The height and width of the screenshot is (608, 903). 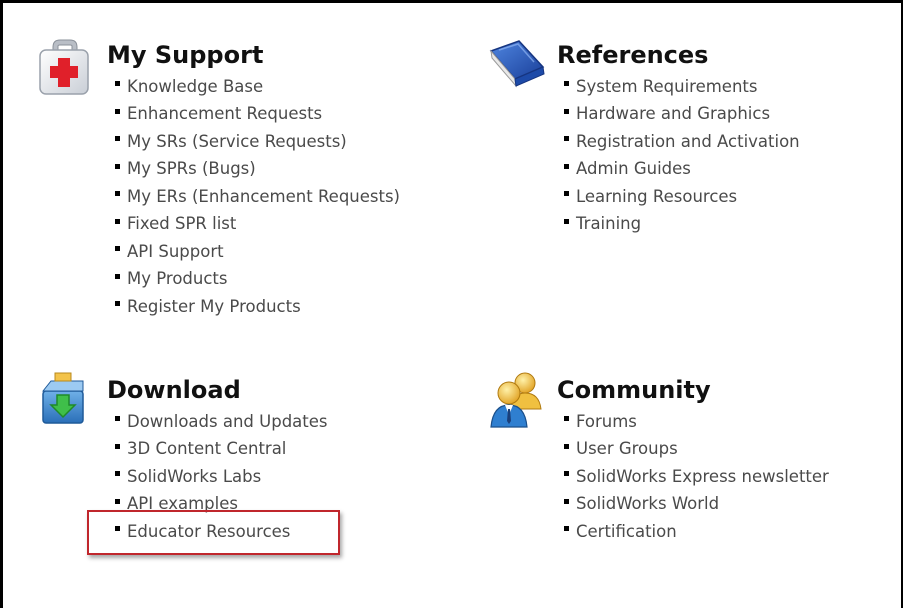 I want to click on list-item: User Groups, so click(x=696, y=450).